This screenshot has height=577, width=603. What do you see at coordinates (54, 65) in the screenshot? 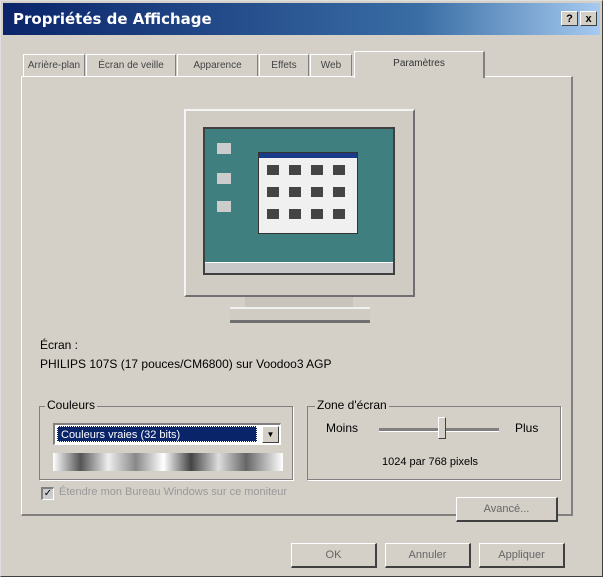
I see `tab-arriere-plan: Arrière-plan` at bounding box center [54, 65].